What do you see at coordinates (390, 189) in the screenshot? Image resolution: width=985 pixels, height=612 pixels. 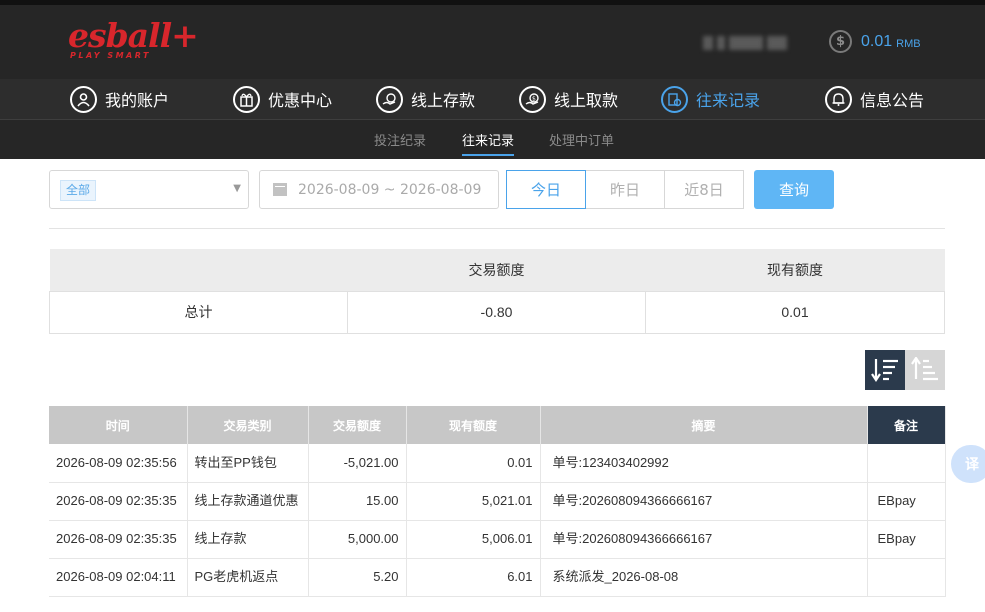 I see `date-range-value: 2026-08-09 ~ 2026-08-09` at bounding box center [390, 189].